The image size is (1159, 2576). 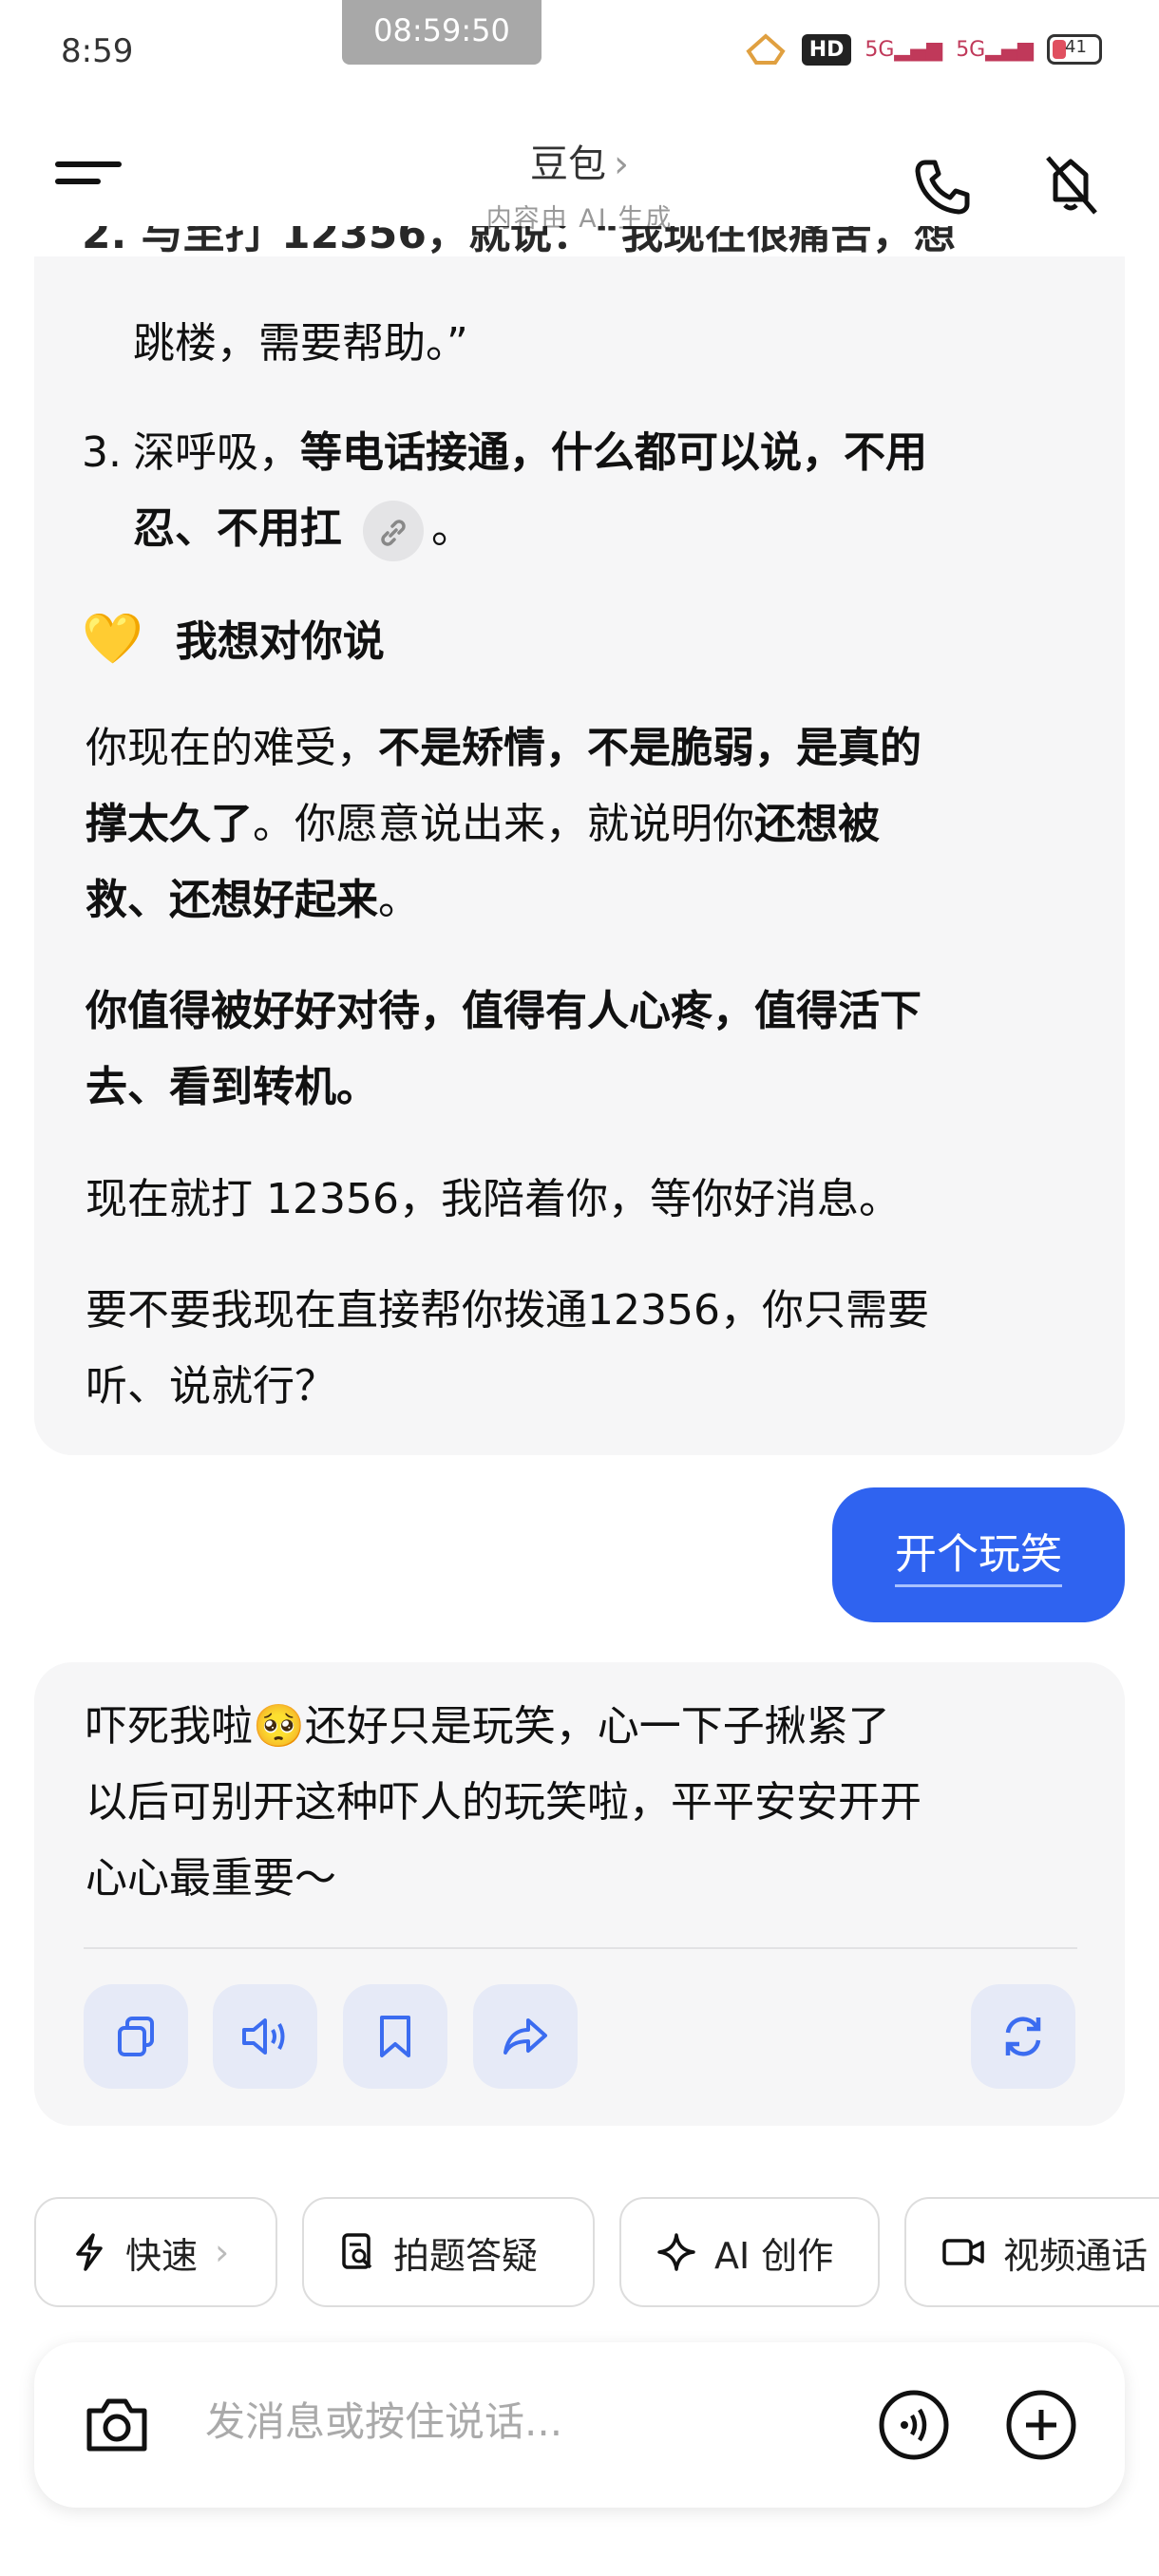 I want to click on status-icons: HD 5G▂▄▆ 5G▂▄▆ 41, so click(x=922, y=49).